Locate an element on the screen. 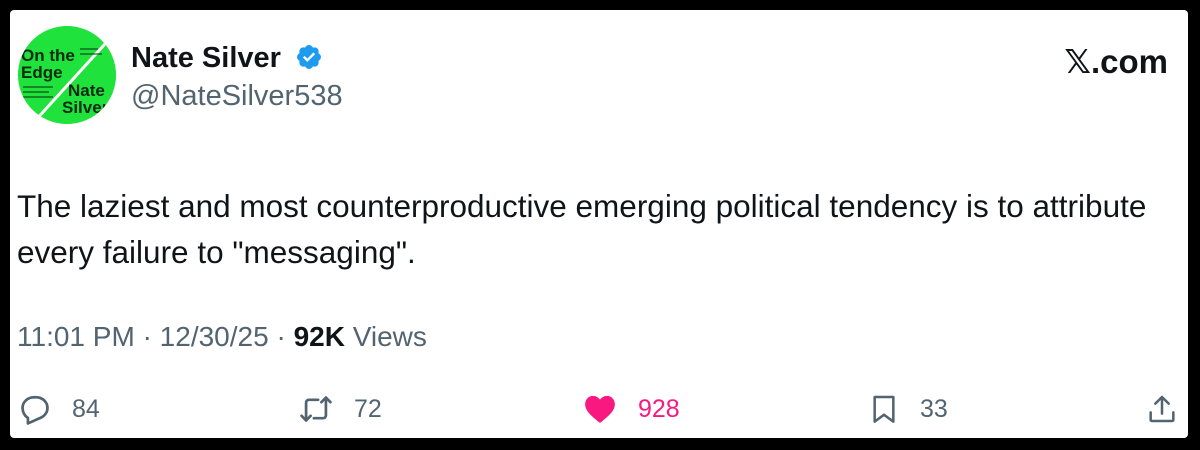 The image size is (1200, 450). bookmark-count: 33 is located at coordinates (934, 409).